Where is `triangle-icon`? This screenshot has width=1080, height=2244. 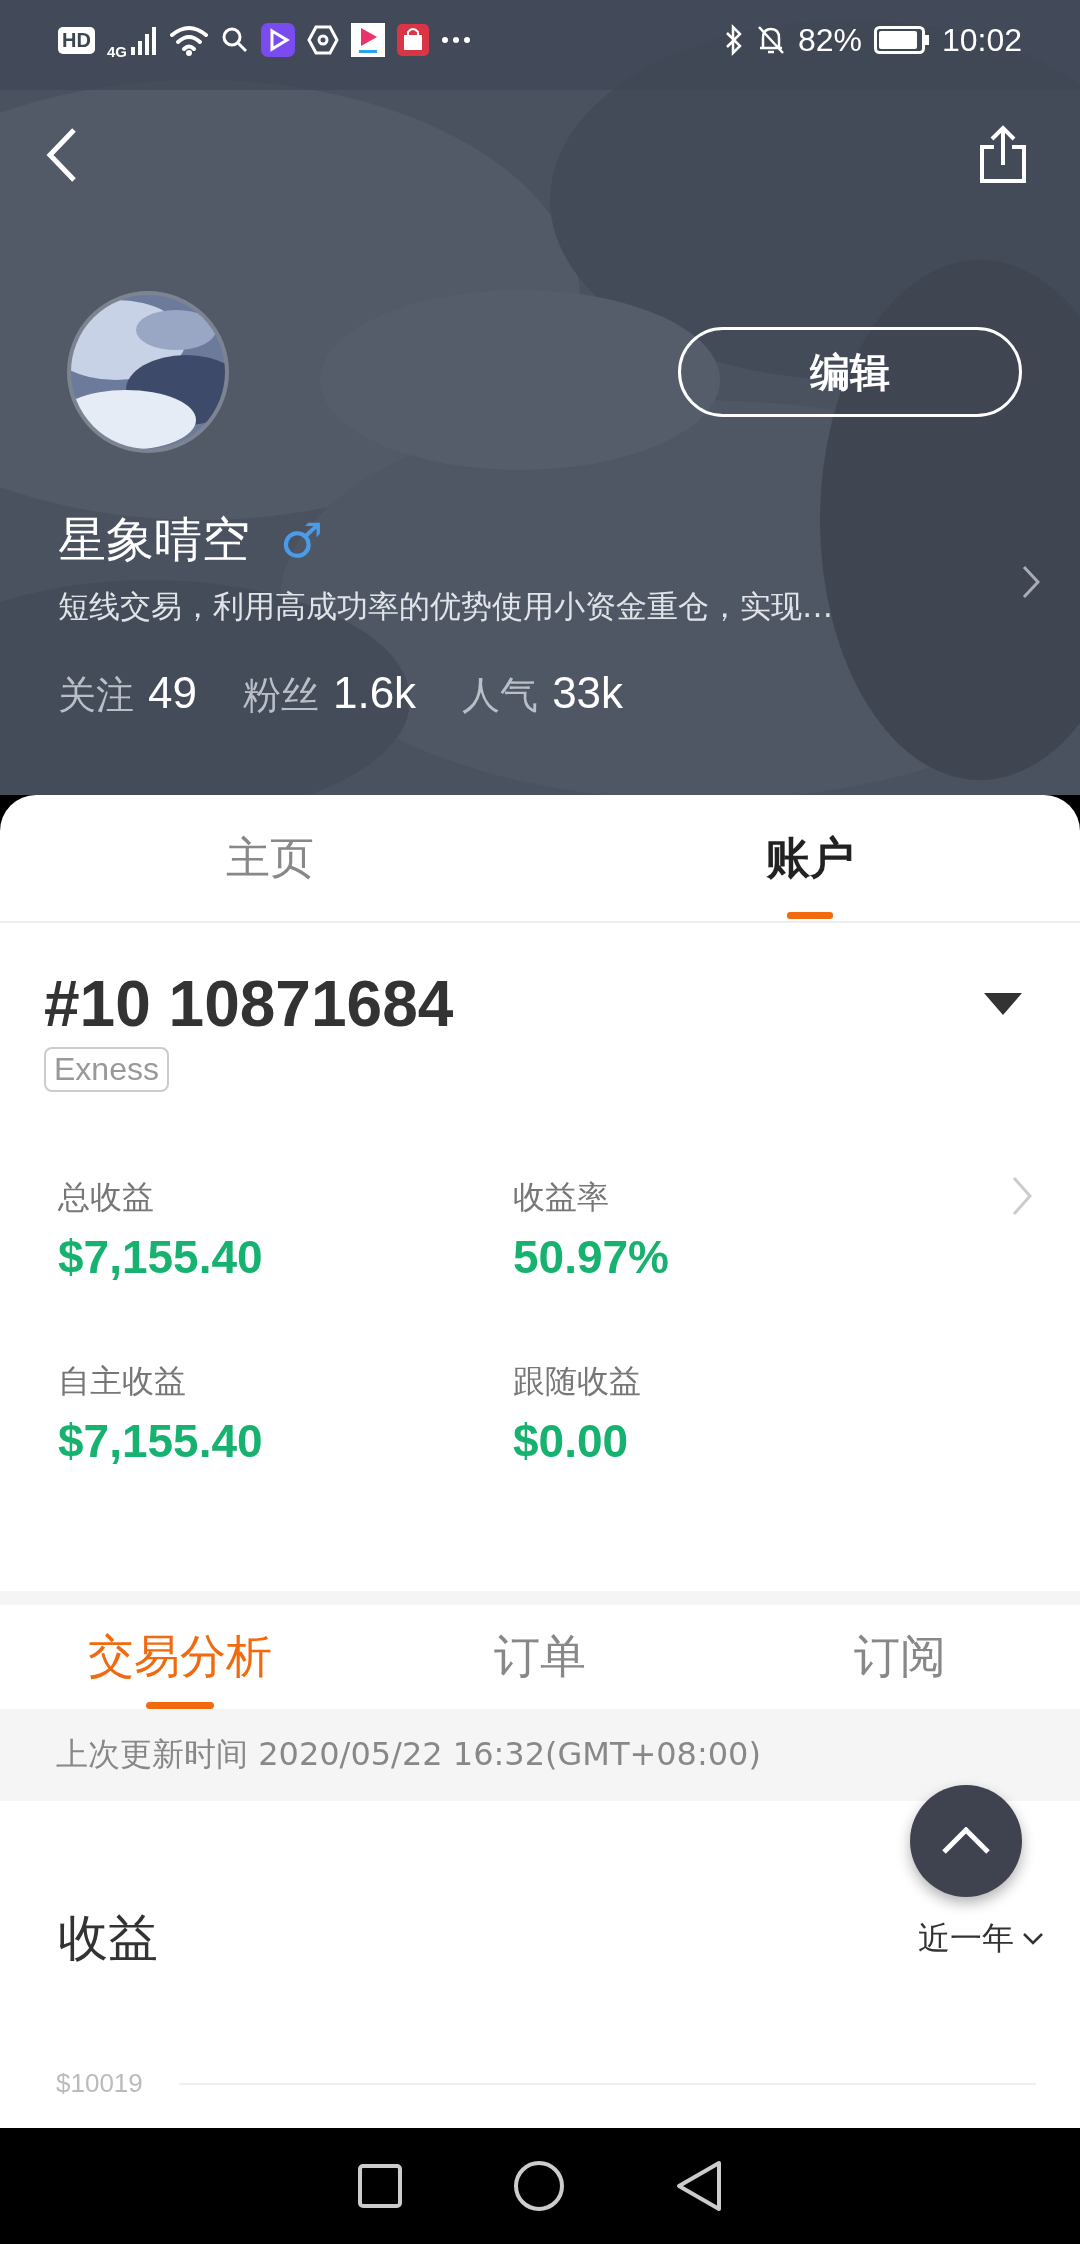
triangle-icon is located at coordinates (699, 2186).